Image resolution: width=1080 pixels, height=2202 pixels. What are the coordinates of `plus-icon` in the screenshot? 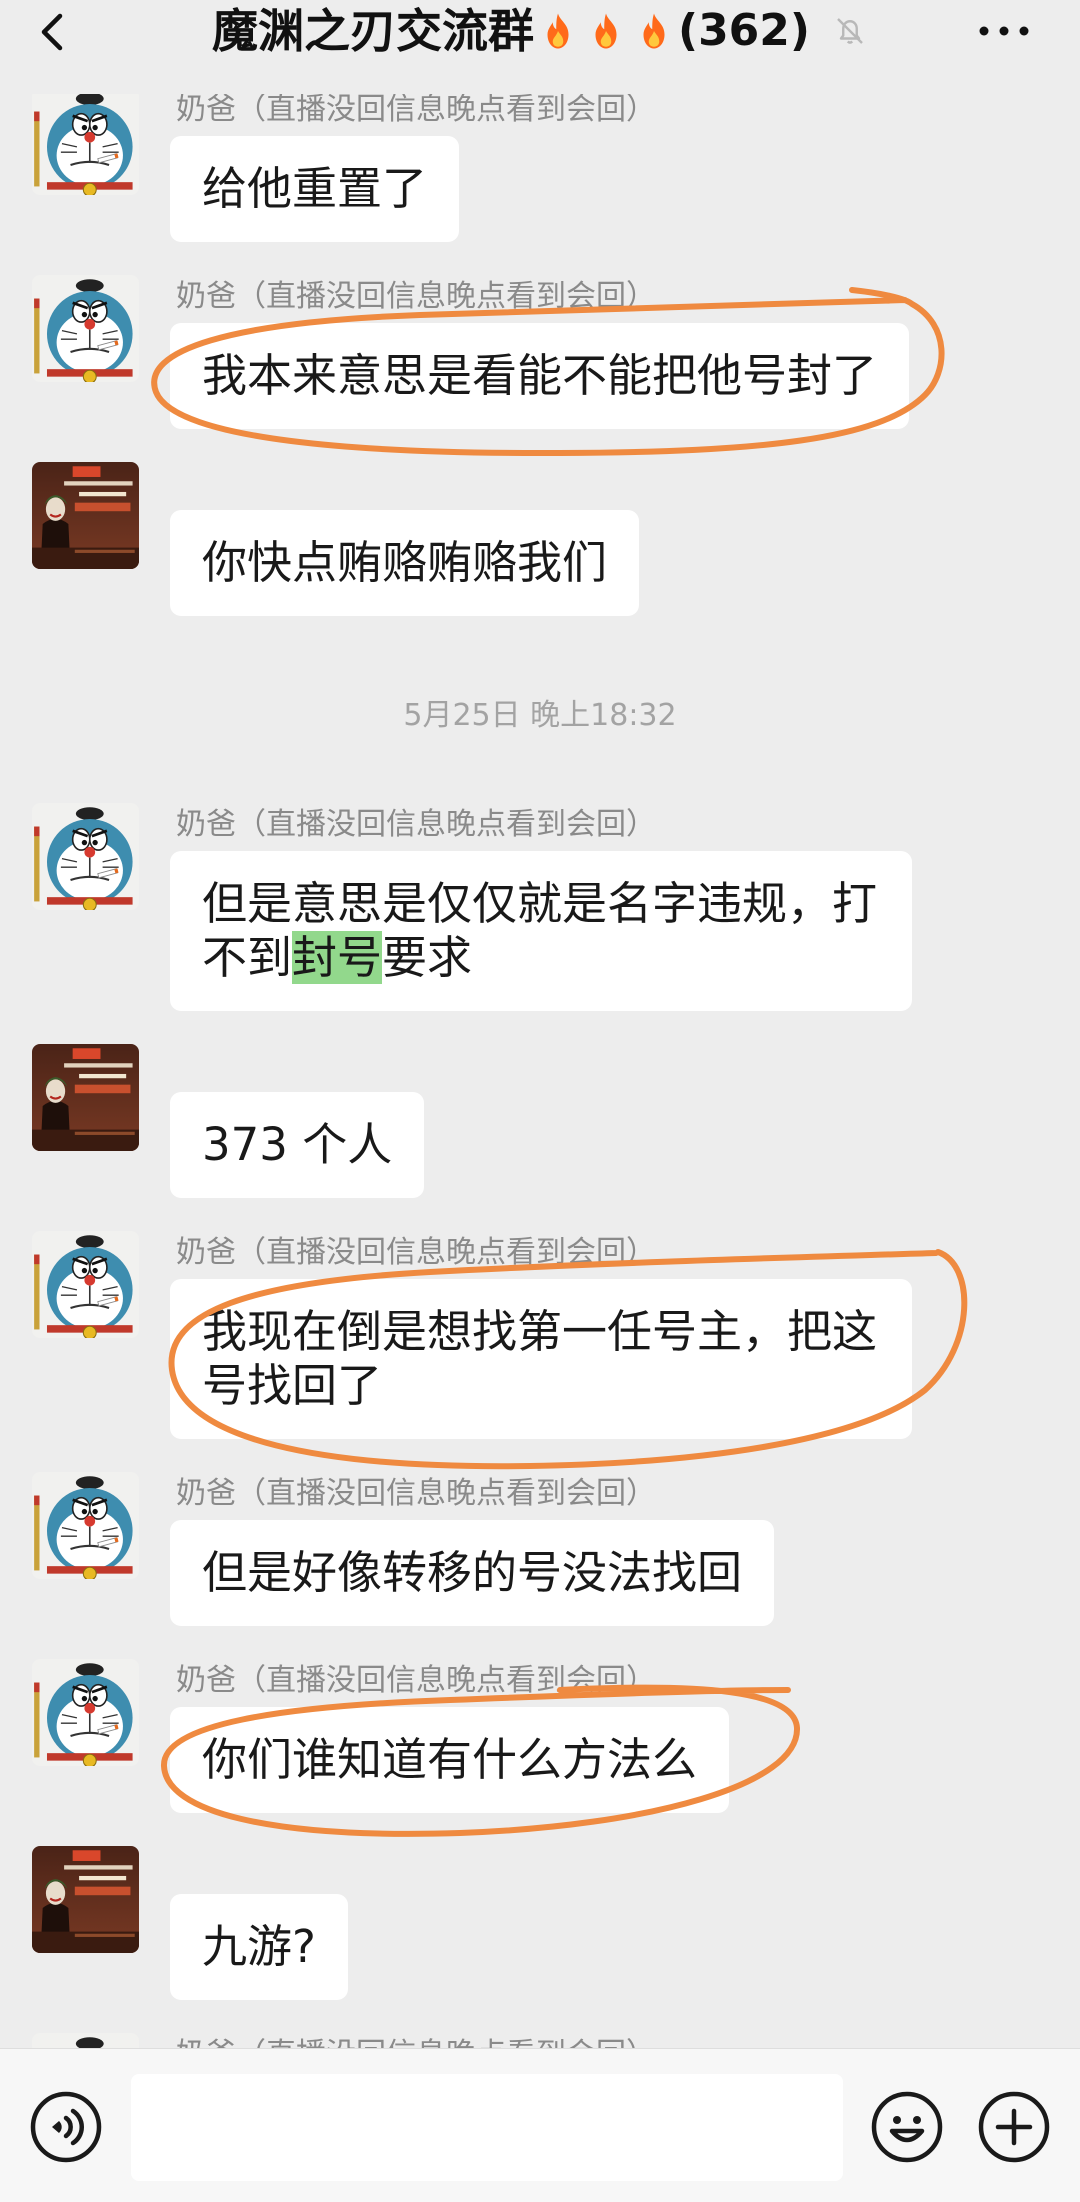 It's located at (1014, 2127).